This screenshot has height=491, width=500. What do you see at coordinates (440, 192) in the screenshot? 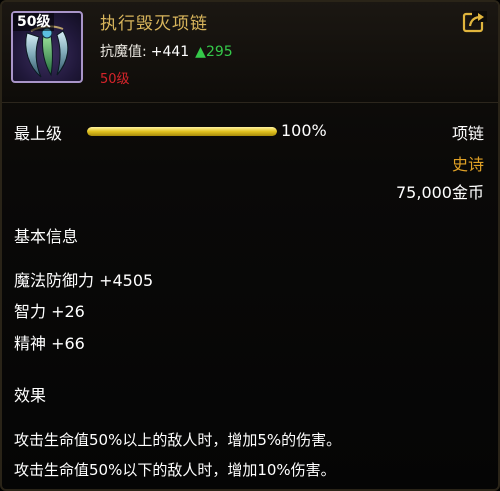
I see `item-price: 75,000金币` at bounding box center [440, 192].